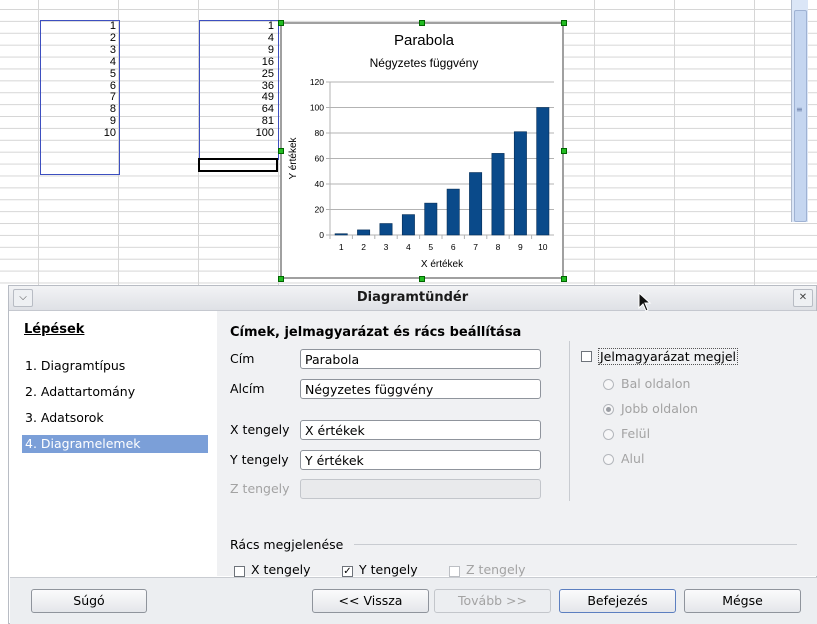 This screenshot has height=624, width=817. I want to click on grid-section-line, so click(575, 544).